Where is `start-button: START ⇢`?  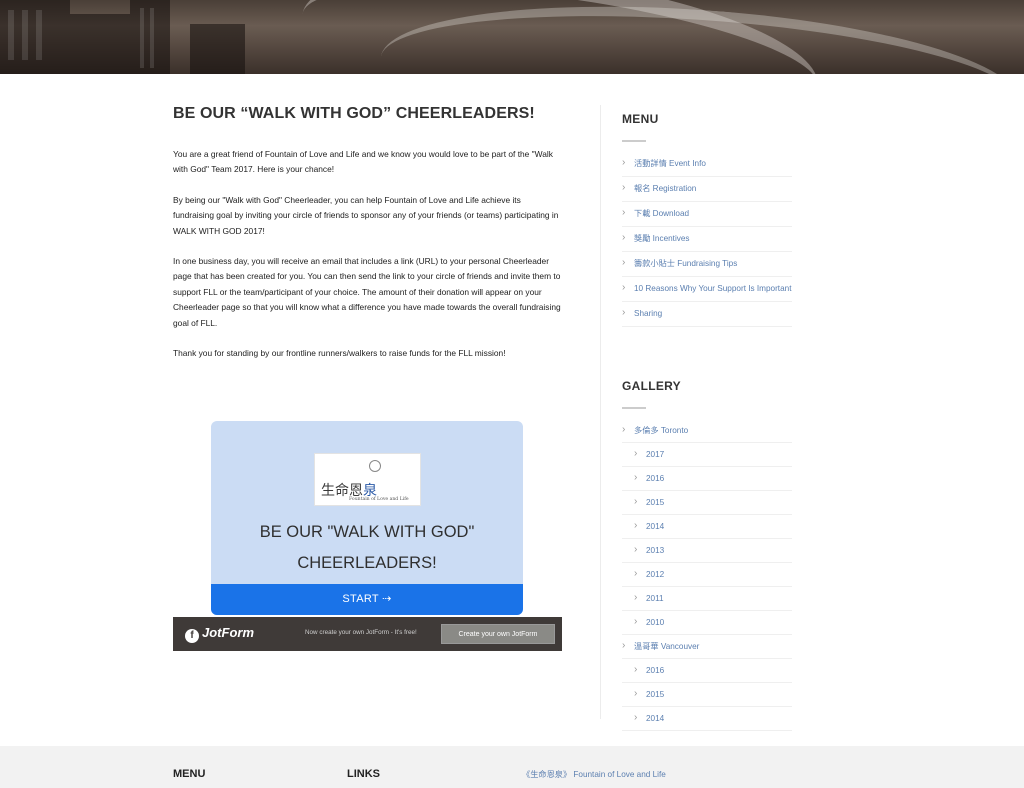 start-button: START ⇢ is located at coordinates (367, 599).